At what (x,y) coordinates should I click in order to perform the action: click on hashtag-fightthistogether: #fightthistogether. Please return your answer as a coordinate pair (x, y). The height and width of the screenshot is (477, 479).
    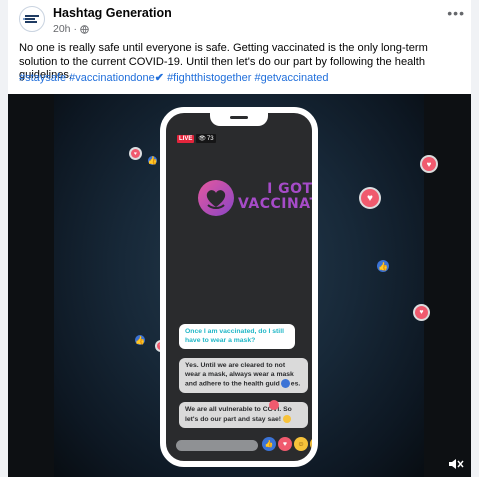
    Looking at the image, I should click on (209, 78).